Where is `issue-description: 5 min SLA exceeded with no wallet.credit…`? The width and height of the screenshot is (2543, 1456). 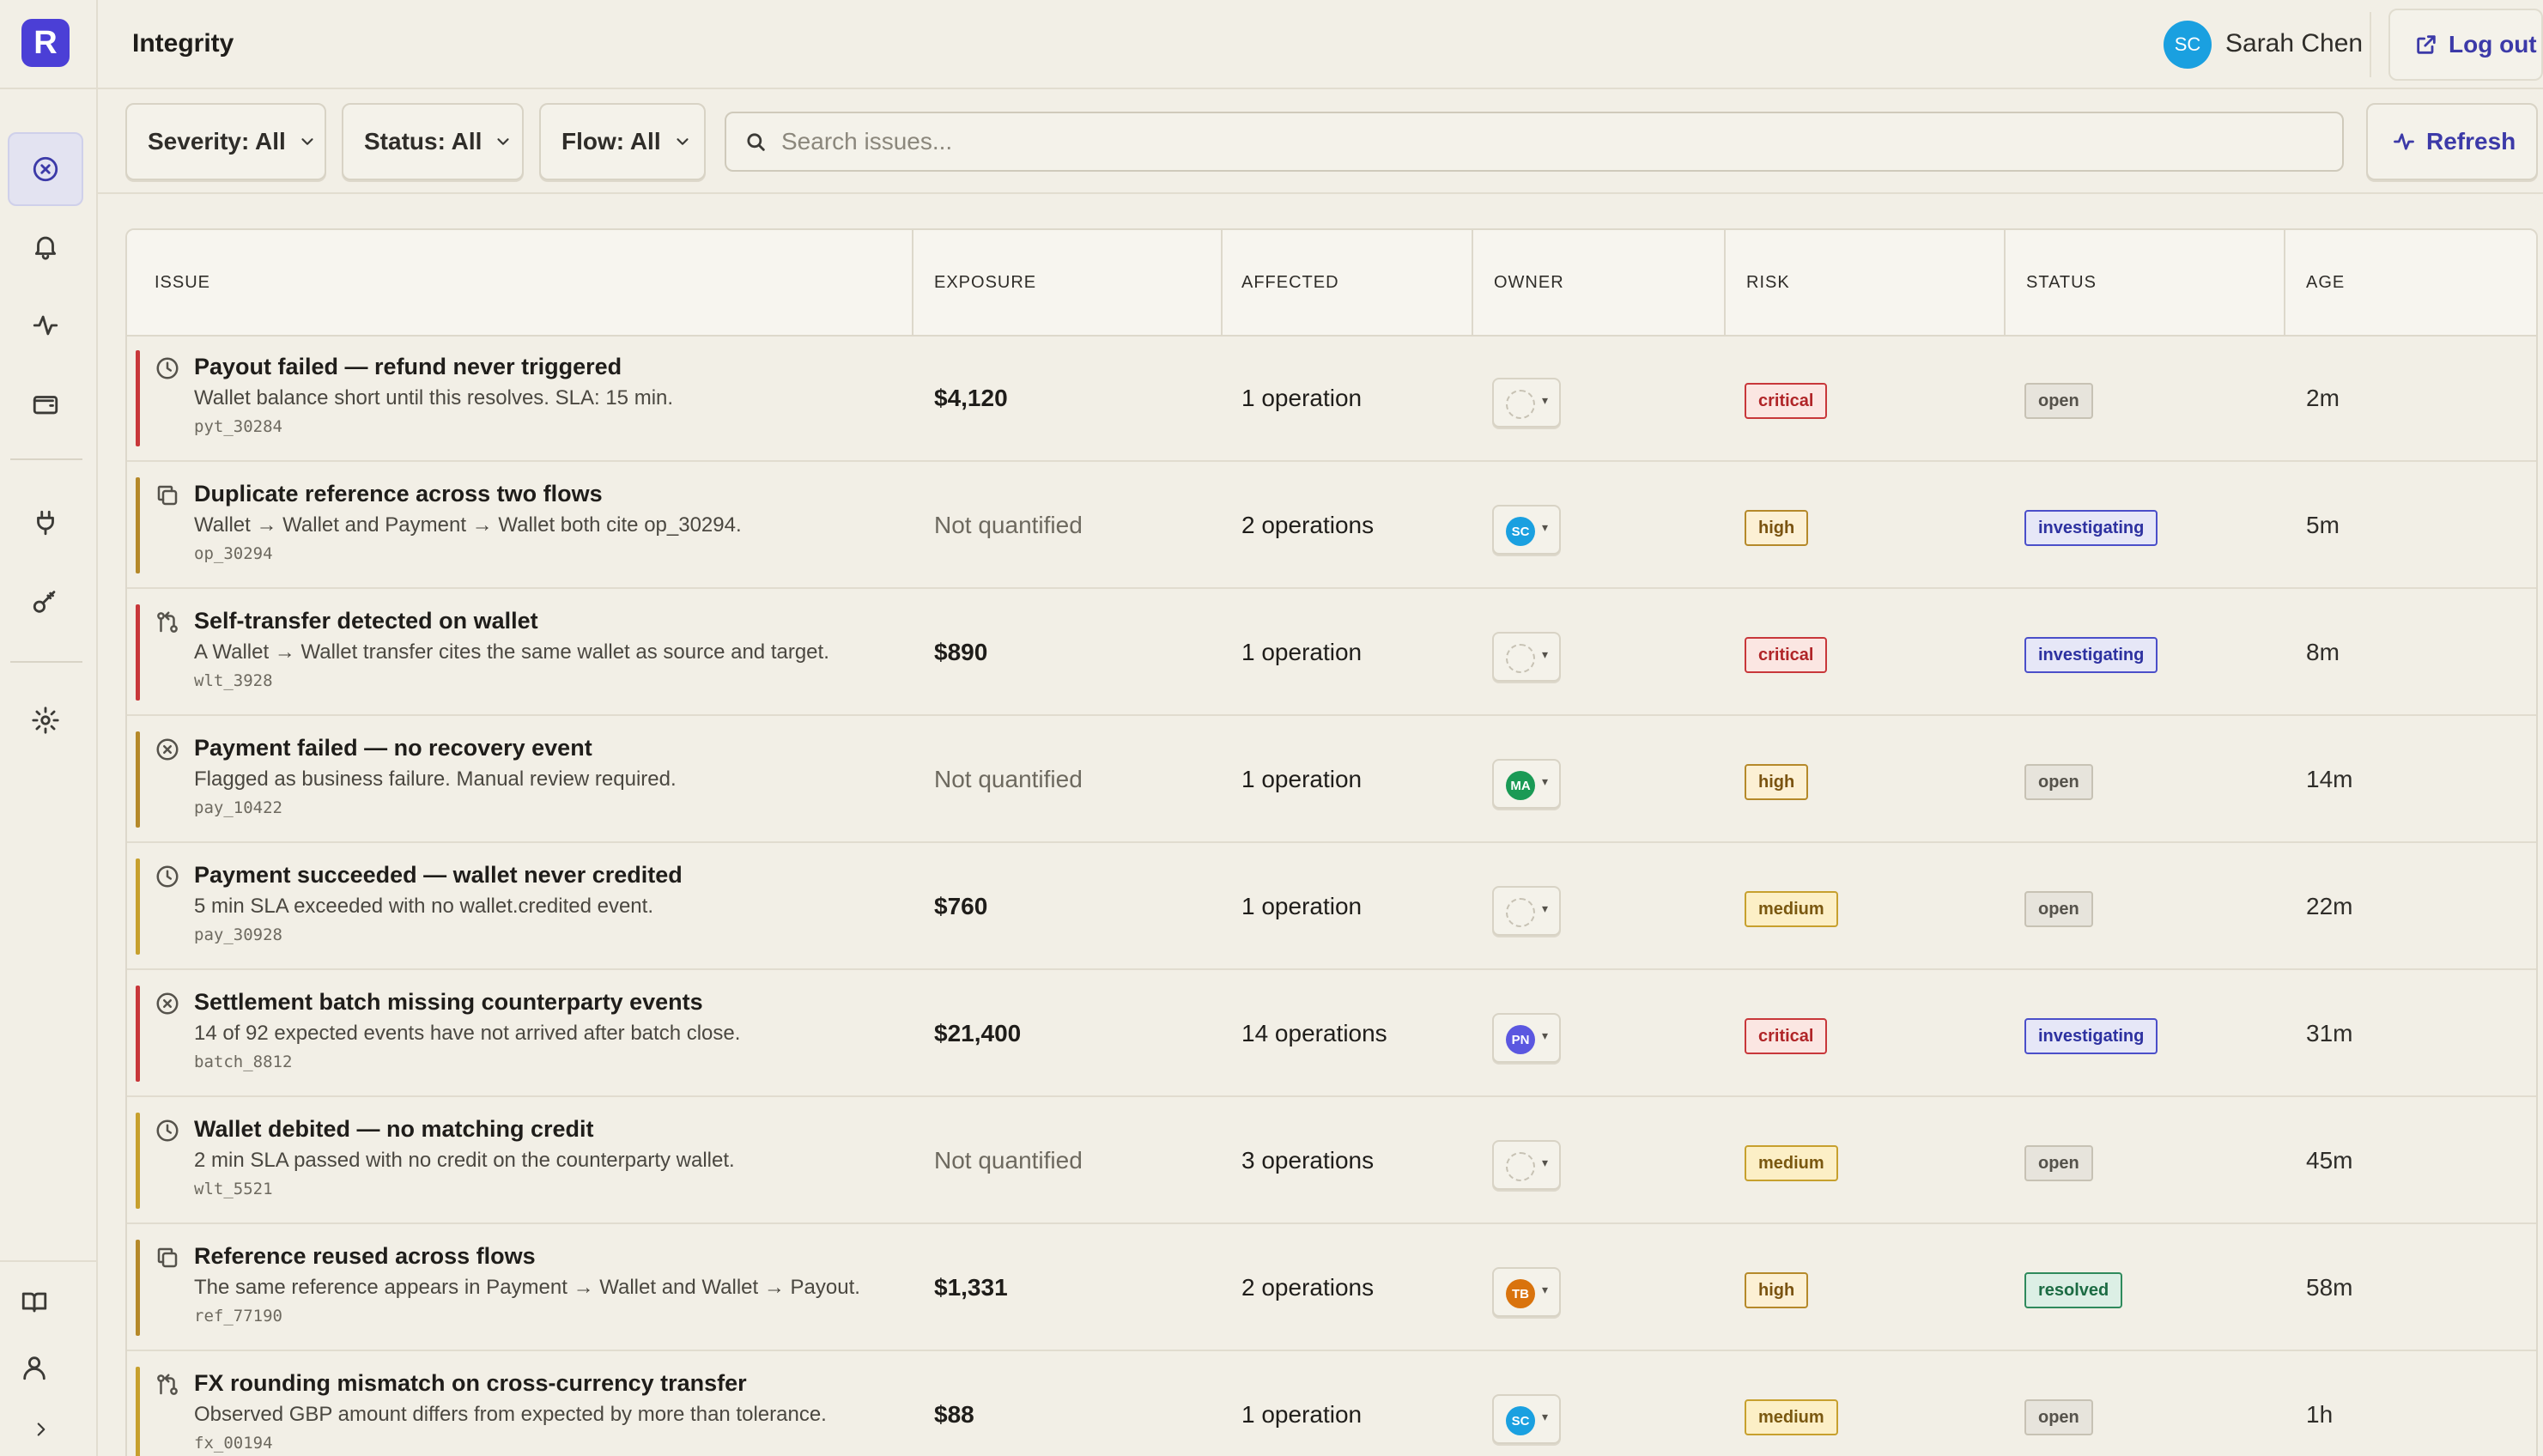 issue-description: 5 min SLA exceeded with no wallet.credit… is located at coordinates (423, 906).